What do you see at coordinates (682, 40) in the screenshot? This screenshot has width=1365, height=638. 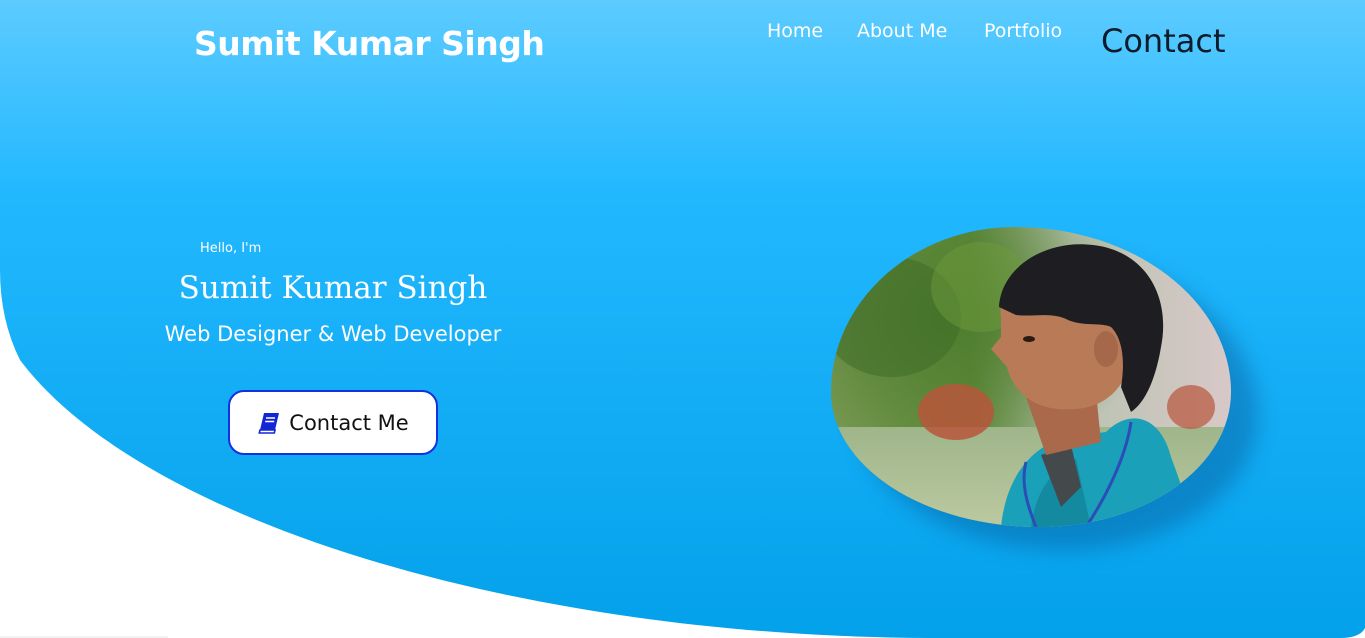 I see `main-nav: Home About Me Portfolio Contact` at bounding box center [682, 40].